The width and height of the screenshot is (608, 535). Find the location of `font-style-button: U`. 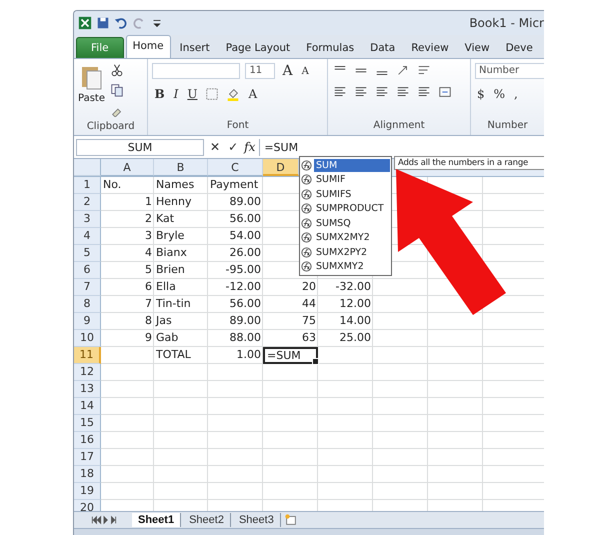

font-style-button: U is located at coordinates (192, 94).